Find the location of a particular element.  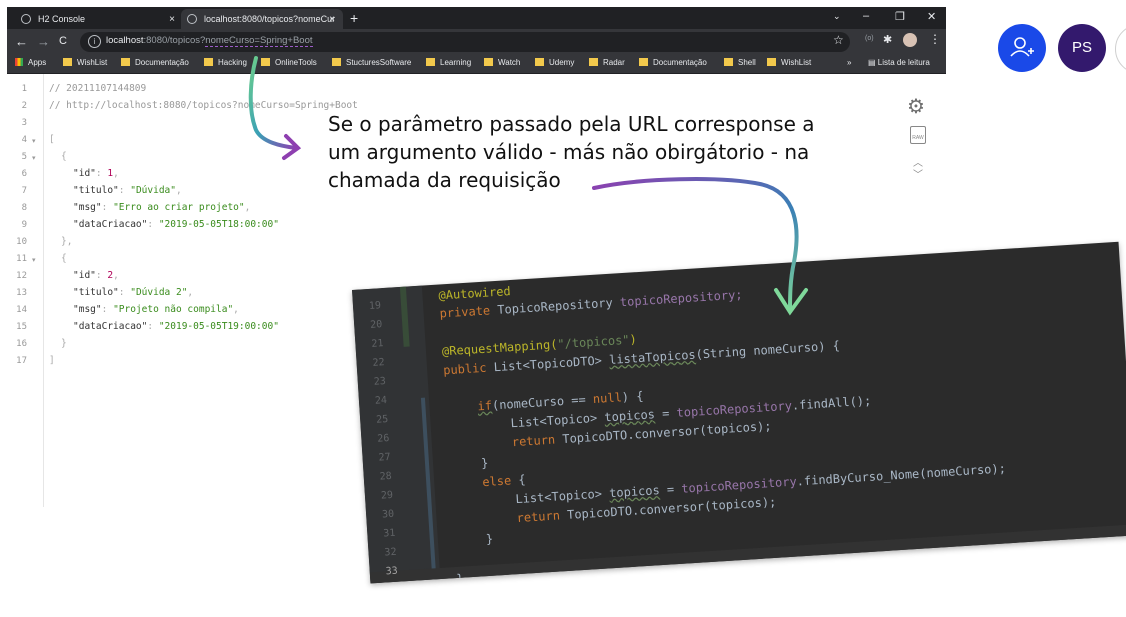

arrow-note-to-code is located at coordinates (695, 244).